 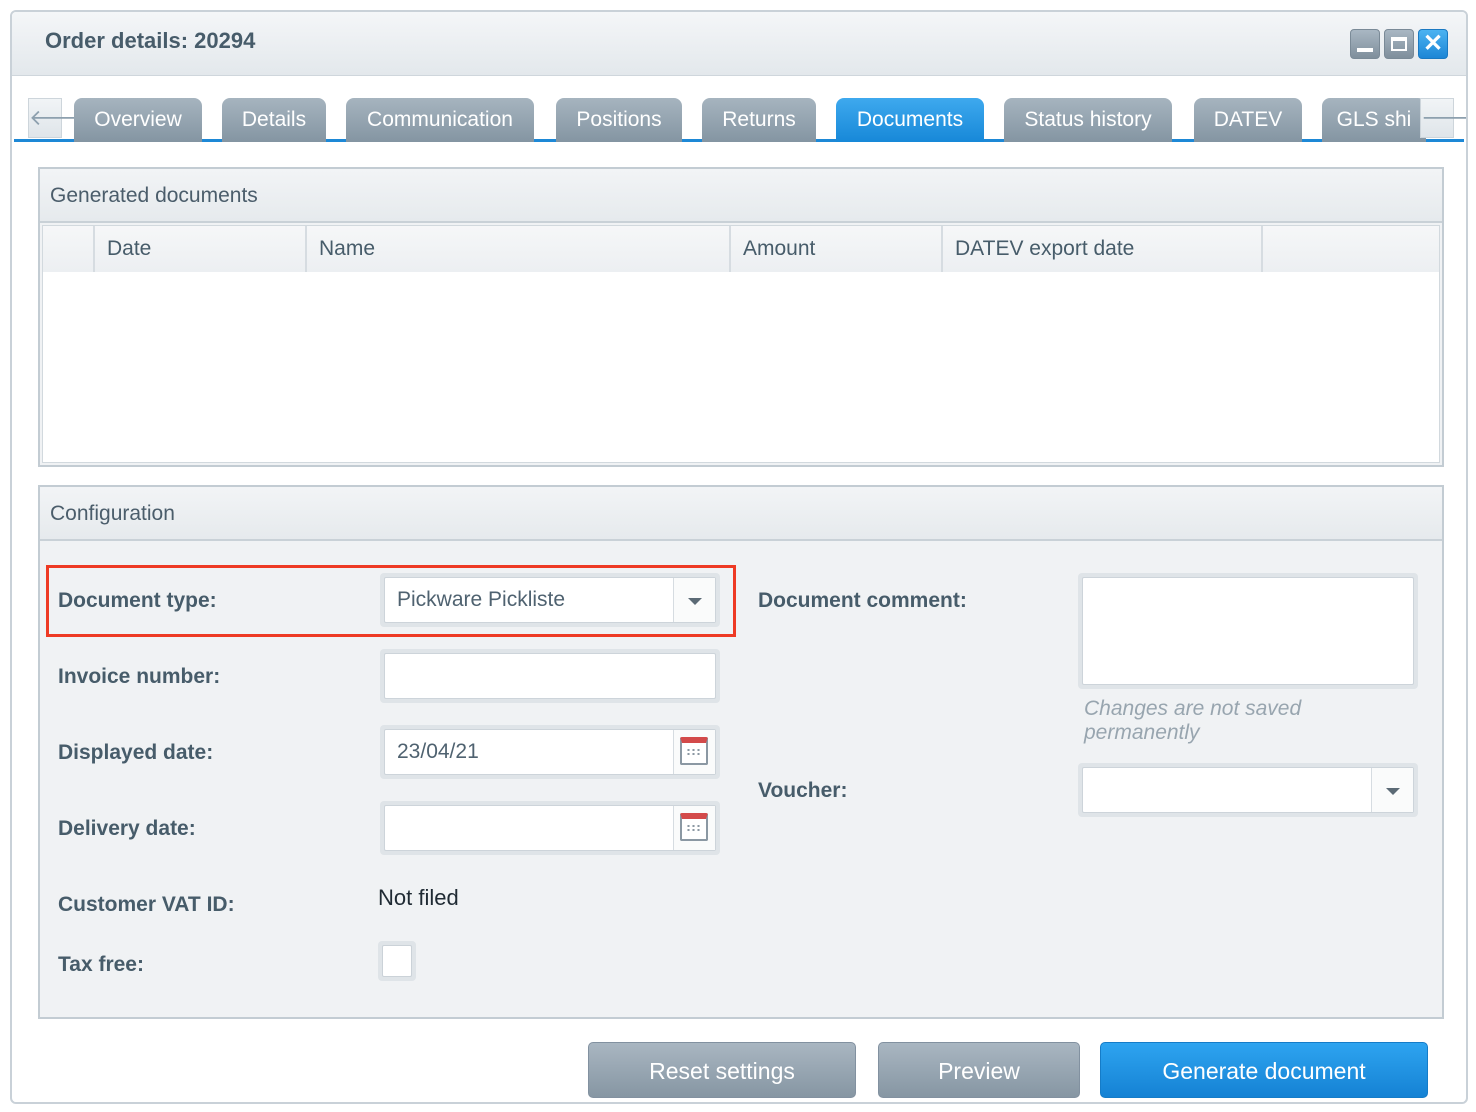 What do you see at coordinates (101, 964) in the screenshot?
I see `tax-free-label: Tax free:` at bounding box center [101, 964].